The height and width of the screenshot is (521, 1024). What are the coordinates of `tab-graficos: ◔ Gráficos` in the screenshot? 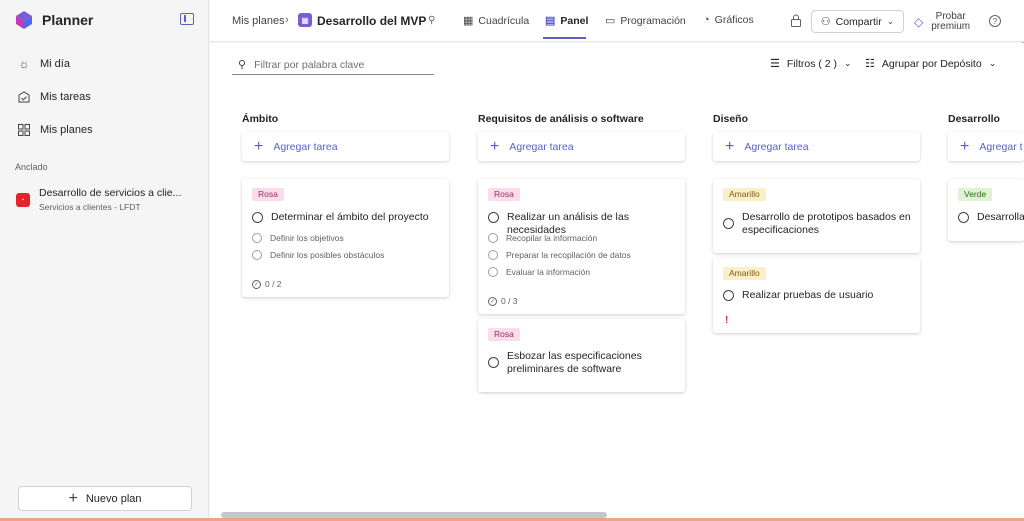 It's located at (728, 20).